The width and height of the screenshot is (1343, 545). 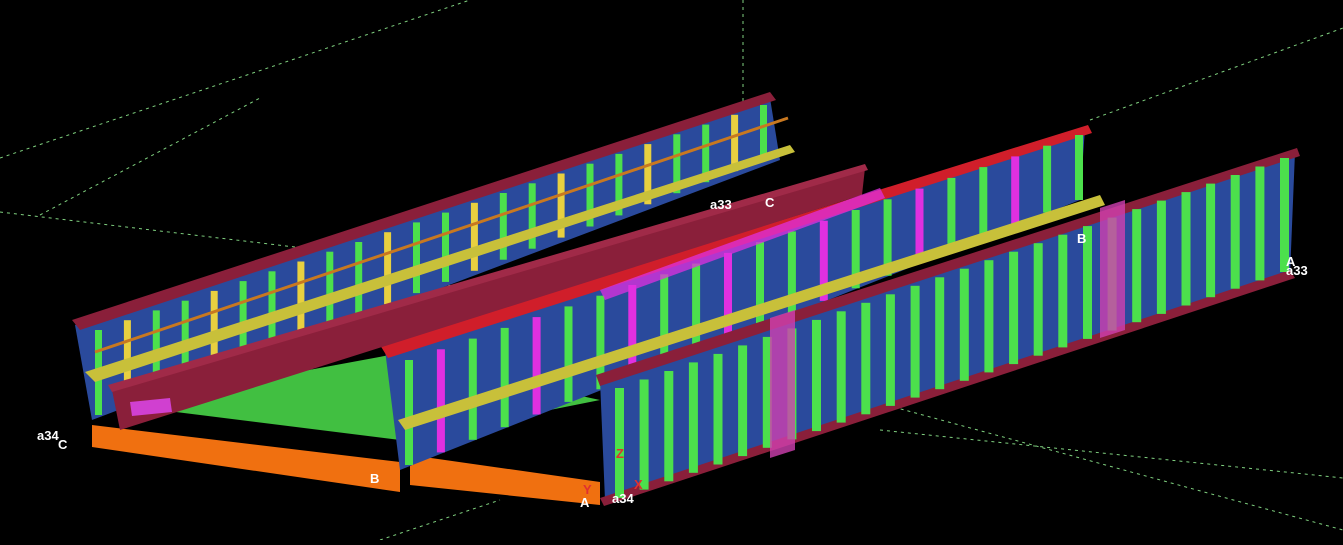 I want to click on axis-x-label: X, so click(x=638, y=484).